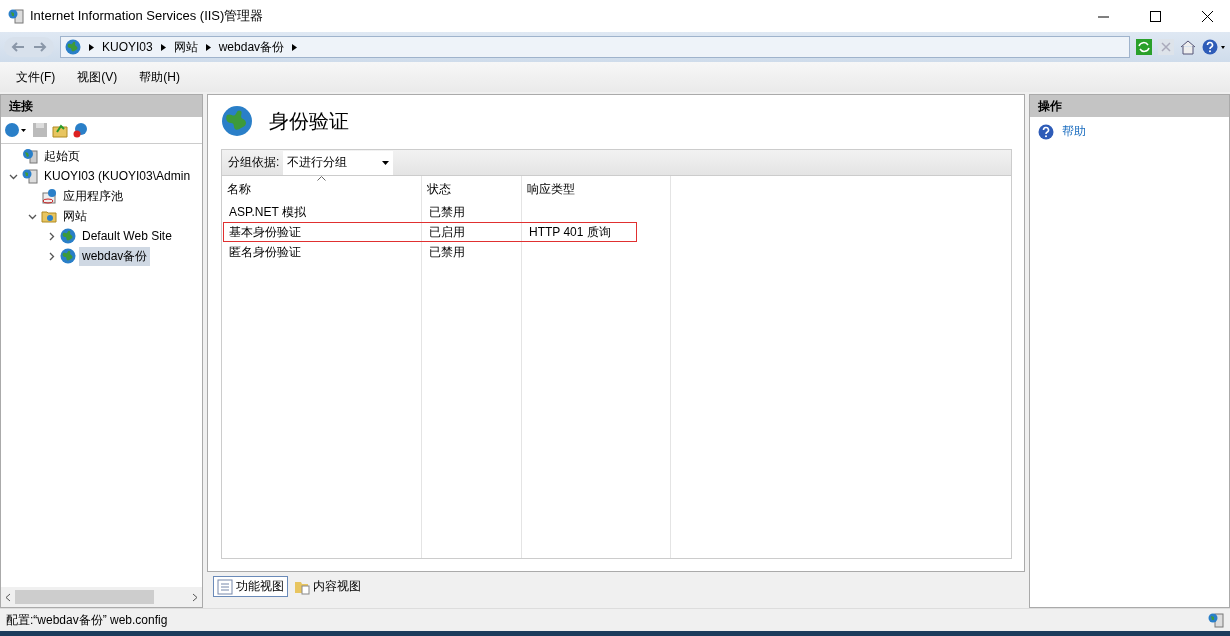  What do you see at coordinates (49, 216) in the screenshot?
I see `folder-icon` at bounding box center [49, 216].